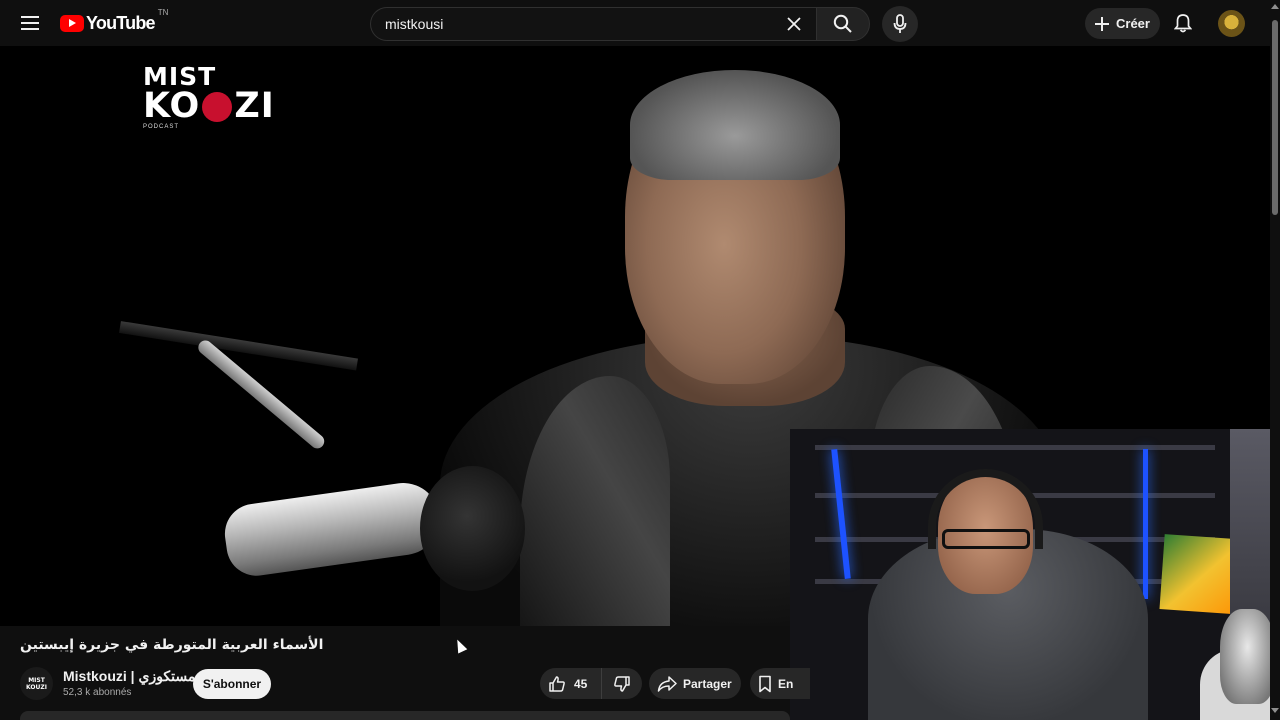  What do you see at coordinates (1231, 23) in the screenshot?
I see `account-avatar` at bounding box center [1231, 23].